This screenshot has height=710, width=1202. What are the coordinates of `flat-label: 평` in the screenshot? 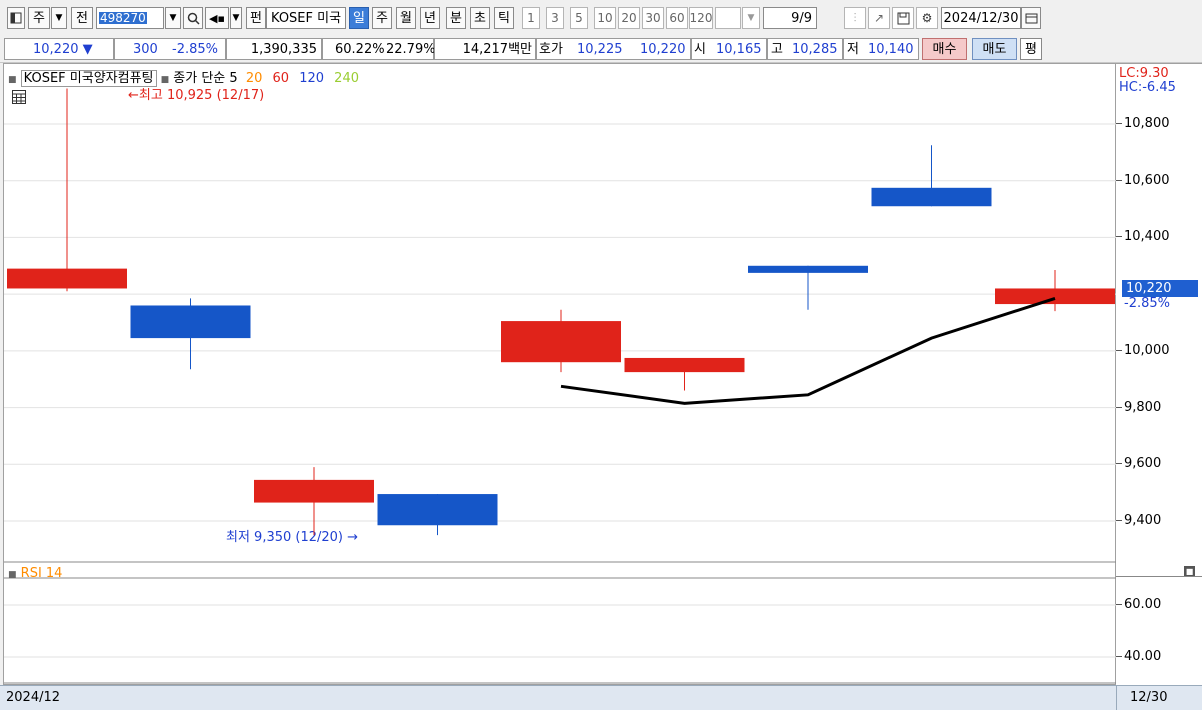 It's located at (1031, 49).